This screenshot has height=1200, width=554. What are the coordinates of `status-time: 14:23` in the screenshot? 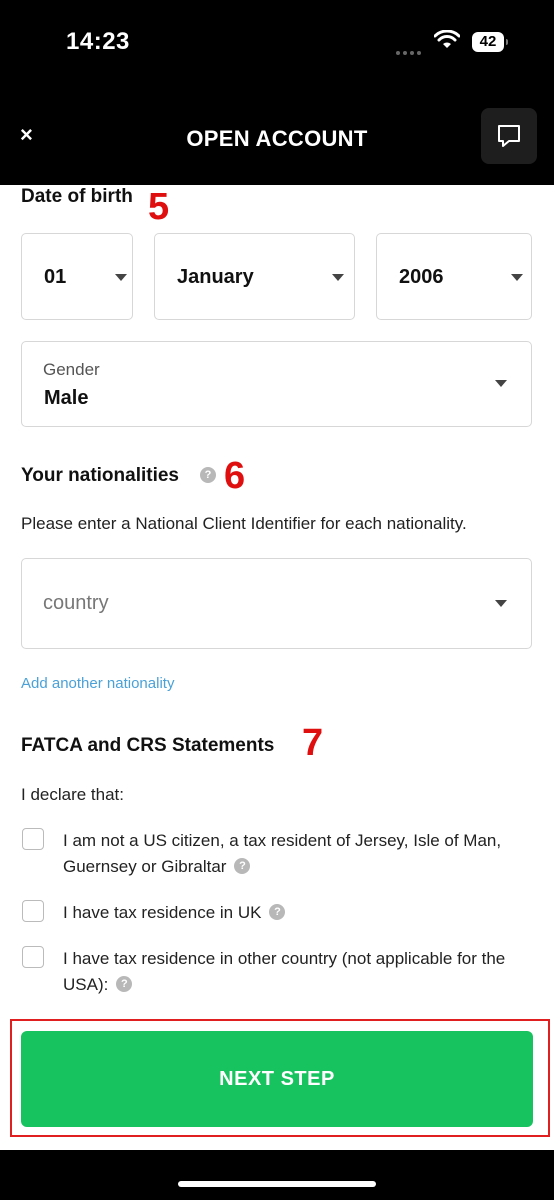 It's located at (98, 41).